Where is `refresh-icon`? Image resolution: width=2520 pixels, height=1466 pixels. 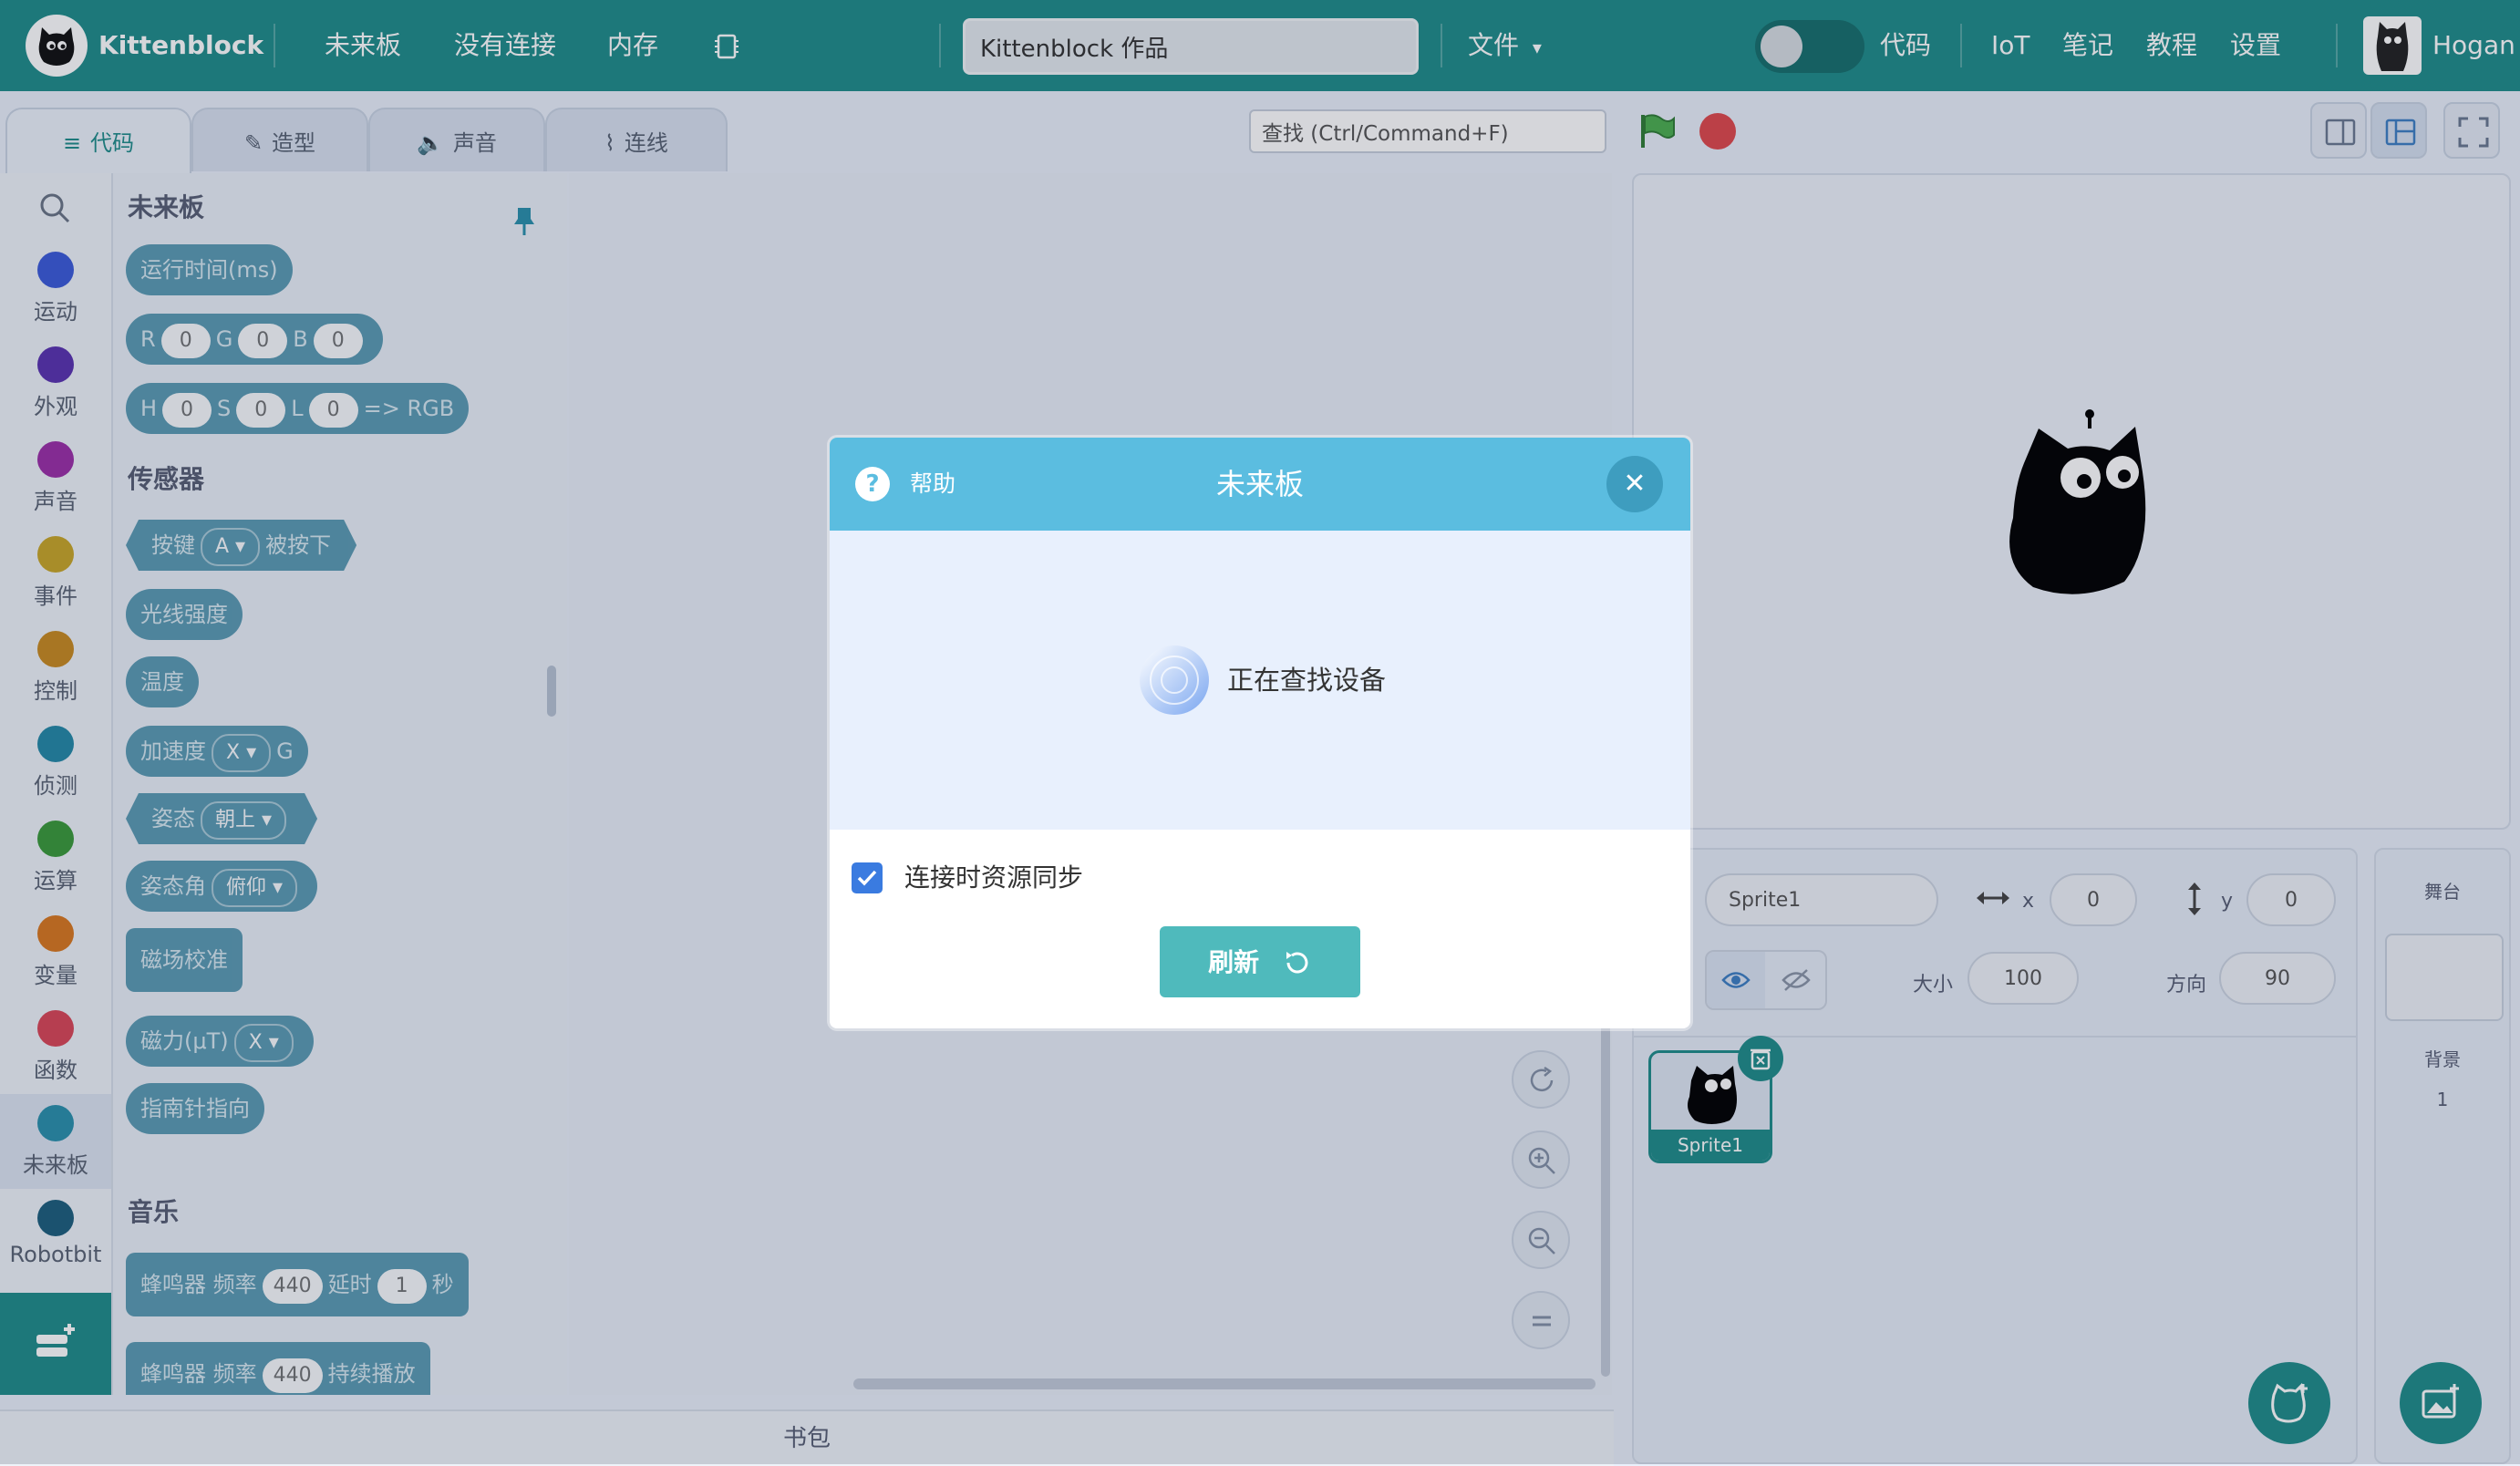
refresh-icon is located at coordinates (1297, 963).